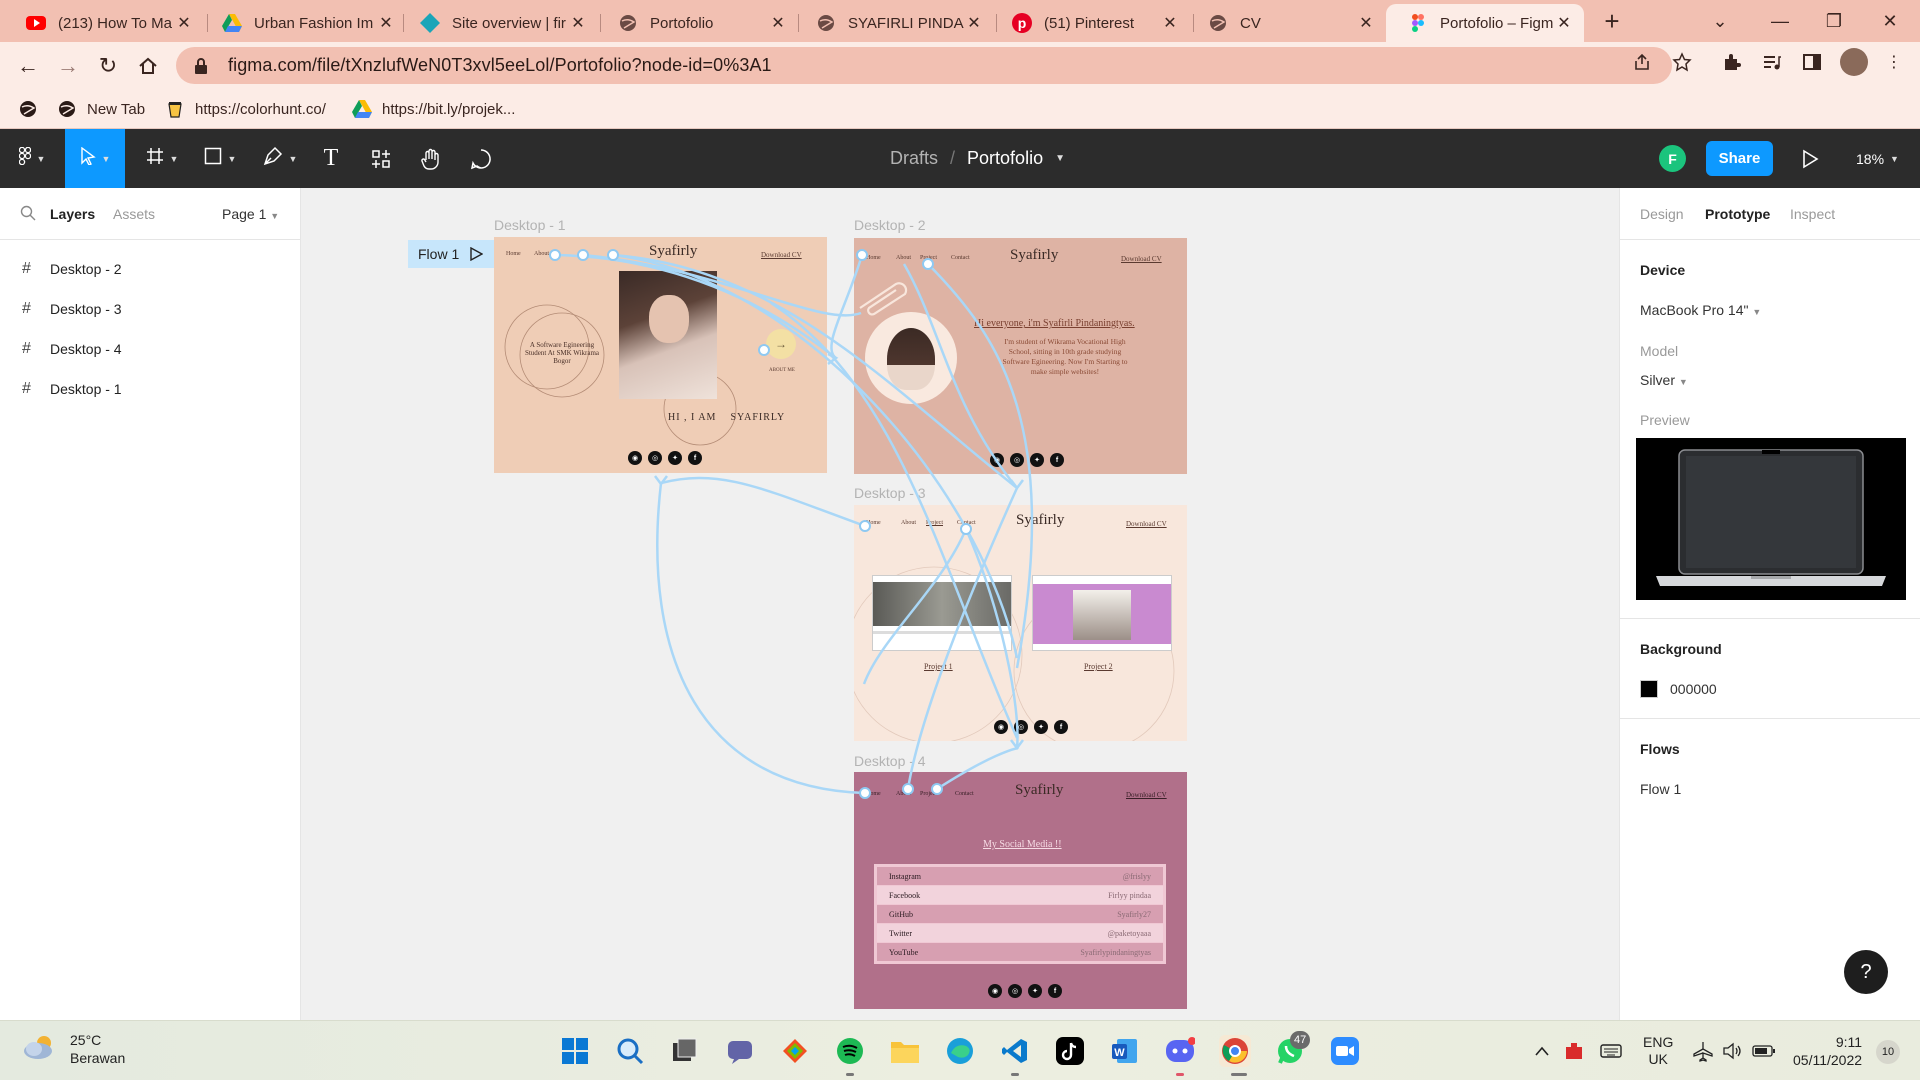 The height and width of the screenshot is (1080, 1920). I want to click on media-queue-icon, so click(1772, 62).